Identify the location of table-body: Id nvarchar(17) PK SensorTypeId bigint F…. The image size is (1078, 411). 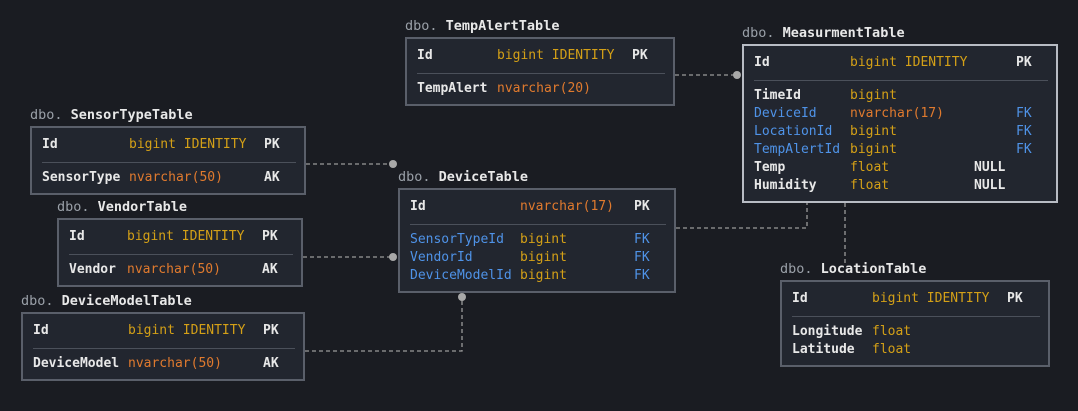
(537, 240).